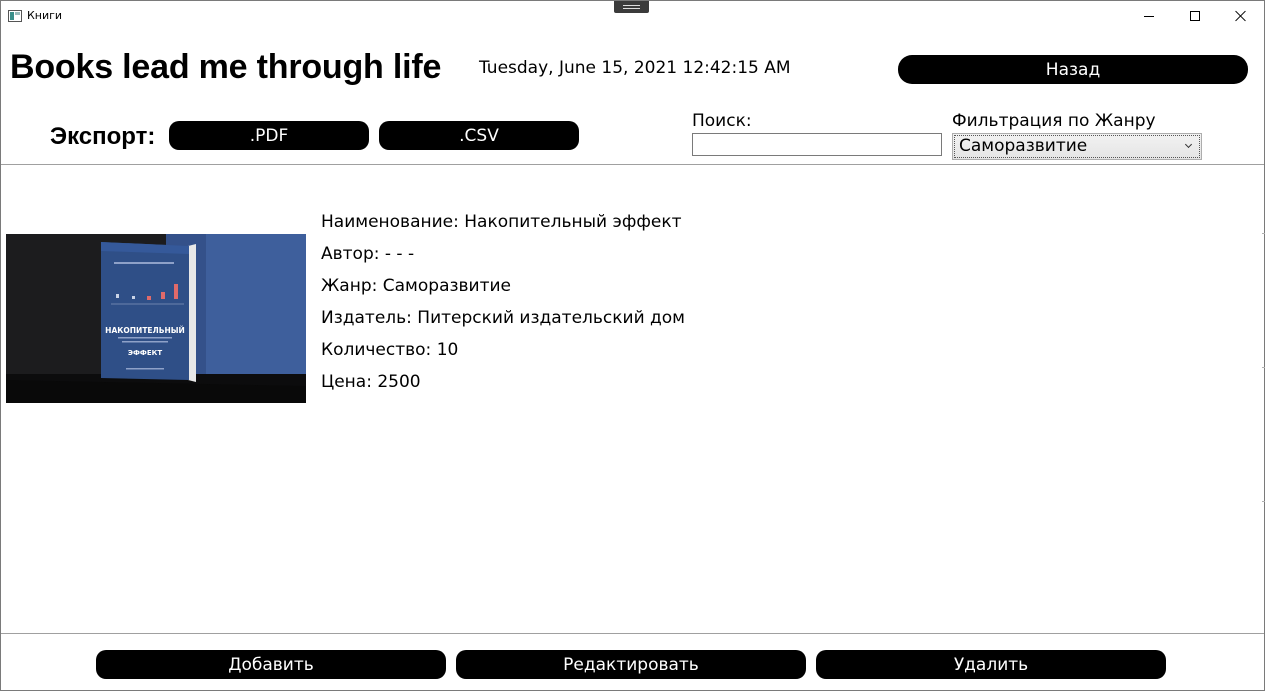 The height and width of the screenshot is (691, 1265). Describe the element at coordinates (635, 68) in the screenshot. I see `current-datetime: Tuesday, June 15, 2021 12:42:15 AM` at that location.